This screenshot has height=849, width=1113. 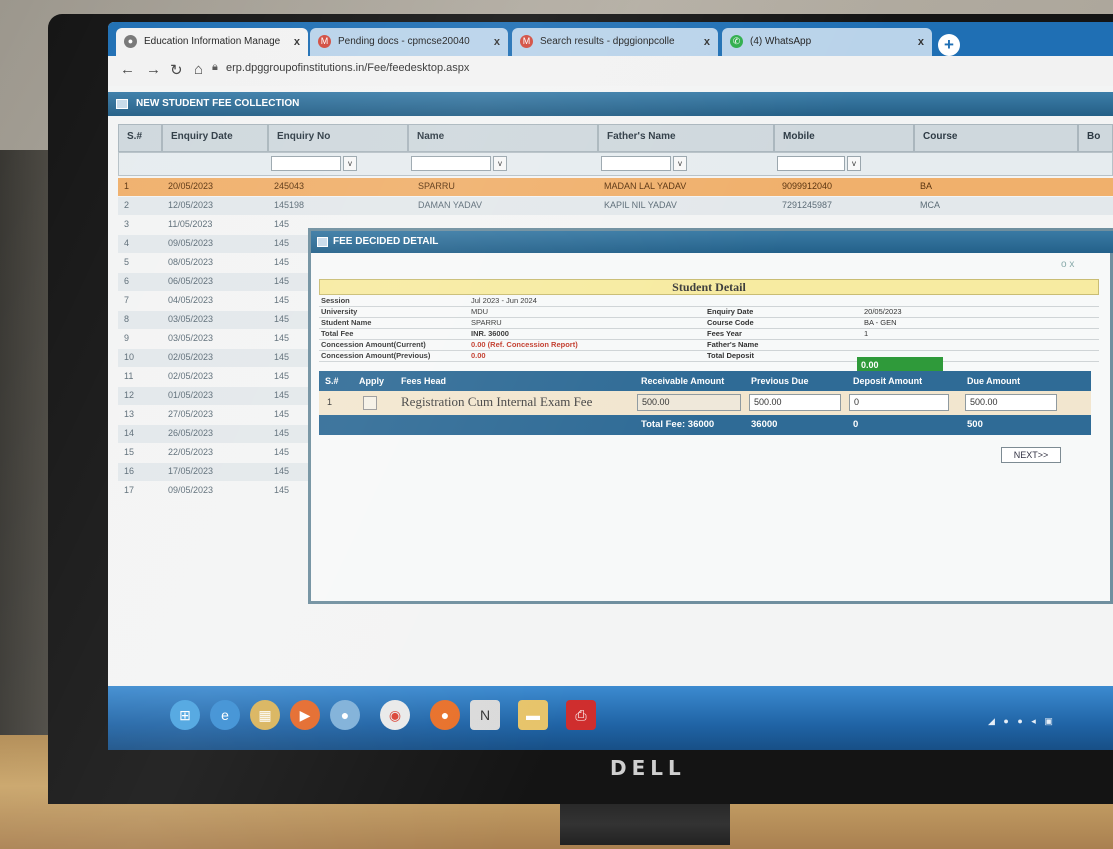 What do you see at coordinates (191, 414) in the screenshot?
I see `cell-date: 27/05/2023` at bounding box center [191, 414].